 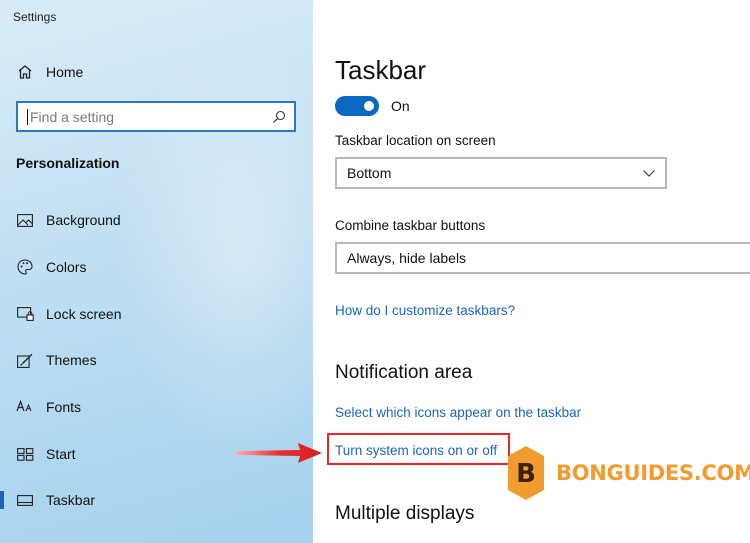 I want to click on start-icon, so click(x=25, y=454).